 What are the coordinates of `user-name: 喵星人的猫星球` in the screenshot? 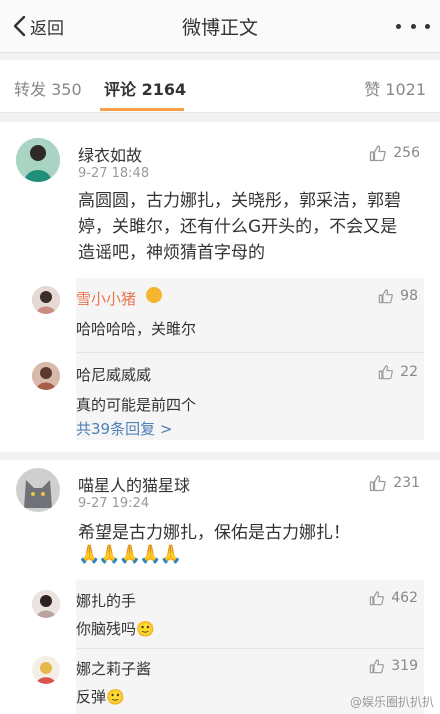 It's located at (134, 484).